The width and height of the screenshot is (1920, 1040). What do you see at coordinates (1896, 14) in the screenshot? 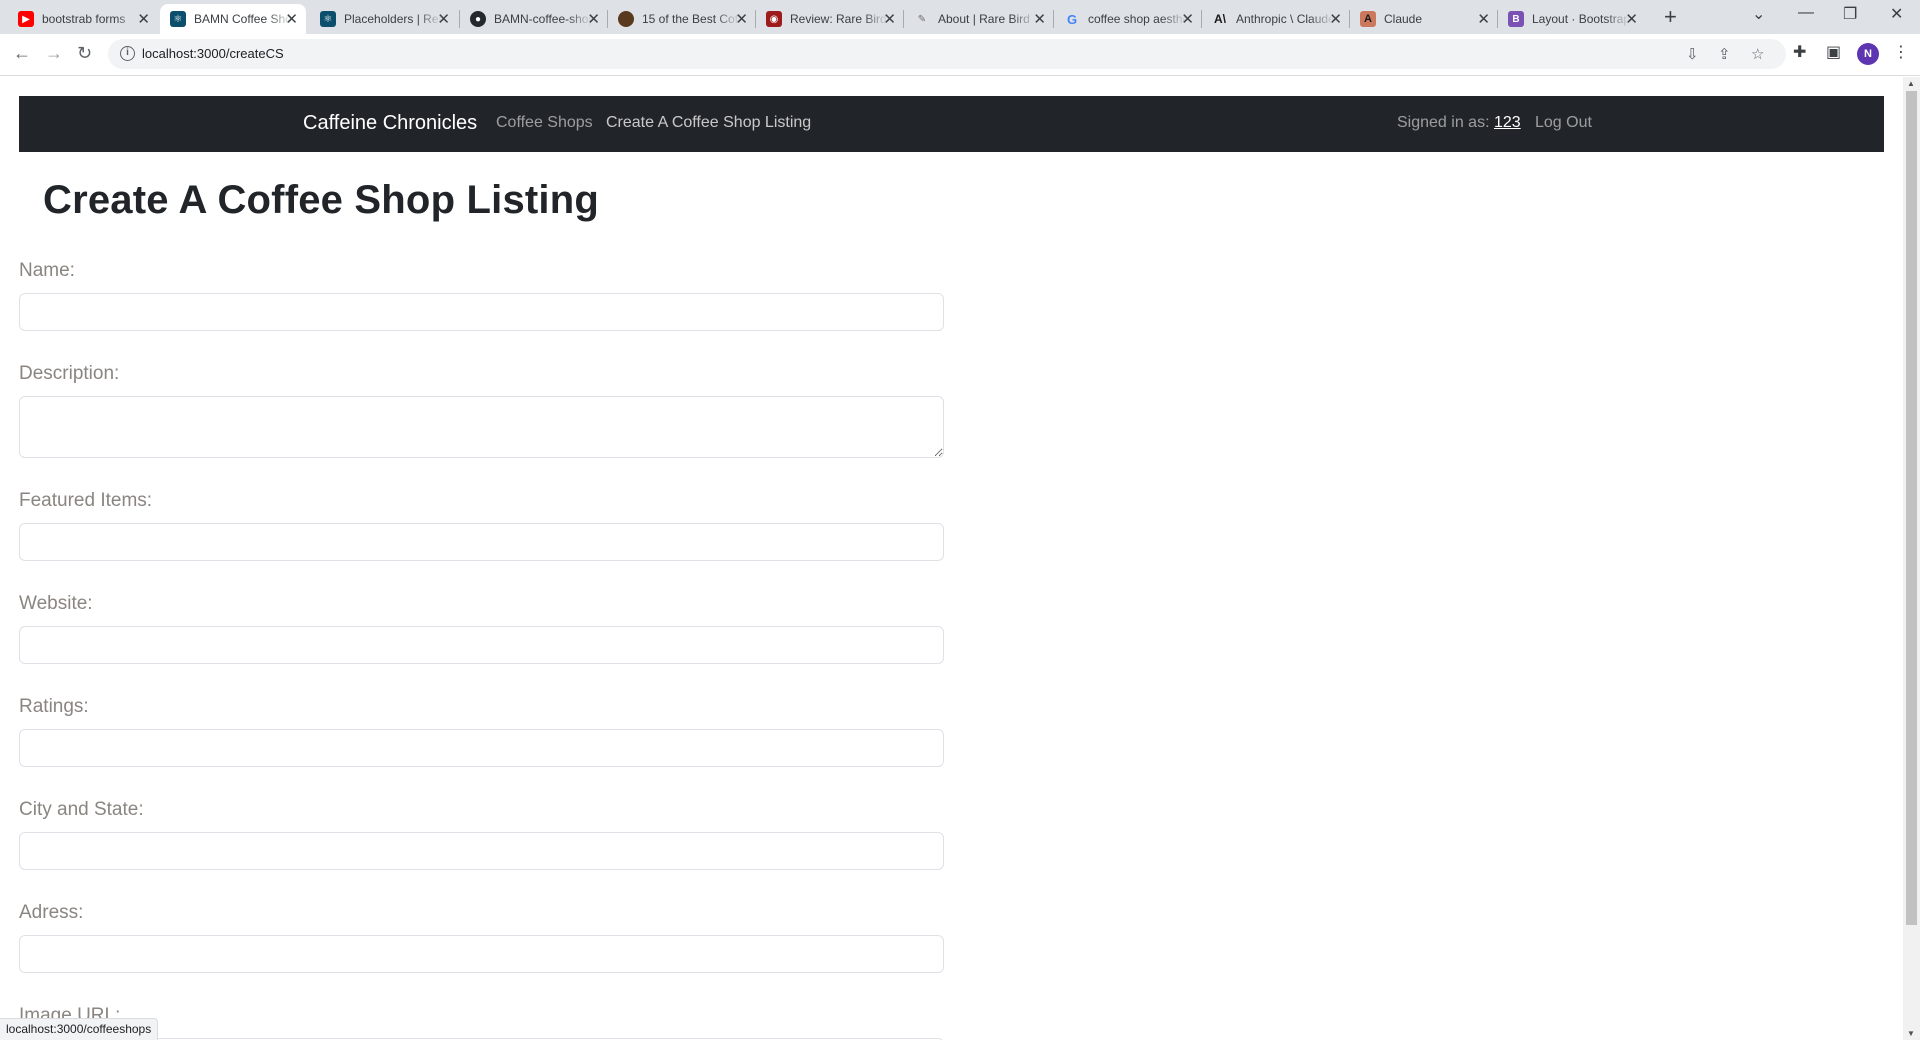
I see `window-close-icon: ✕` at bounding box center [1896, 14].